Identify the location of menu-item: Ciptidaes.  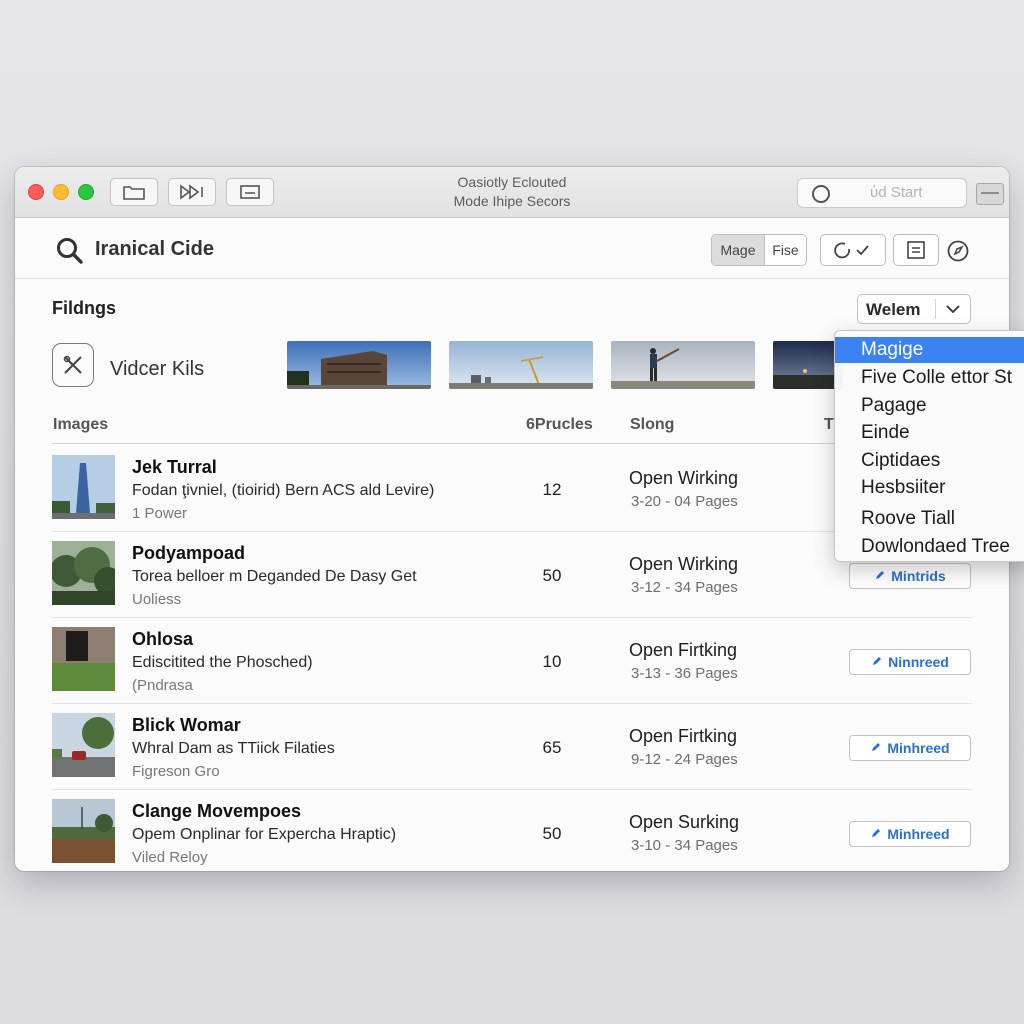
(929, 461).